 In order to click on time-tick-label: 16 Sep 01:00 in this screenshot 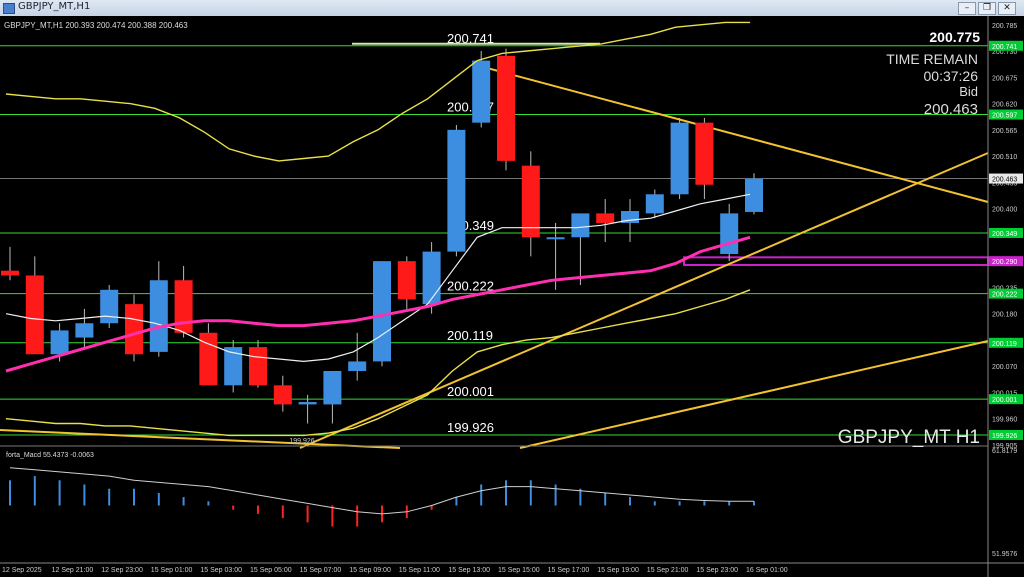, I will do `click(767, 570)`.